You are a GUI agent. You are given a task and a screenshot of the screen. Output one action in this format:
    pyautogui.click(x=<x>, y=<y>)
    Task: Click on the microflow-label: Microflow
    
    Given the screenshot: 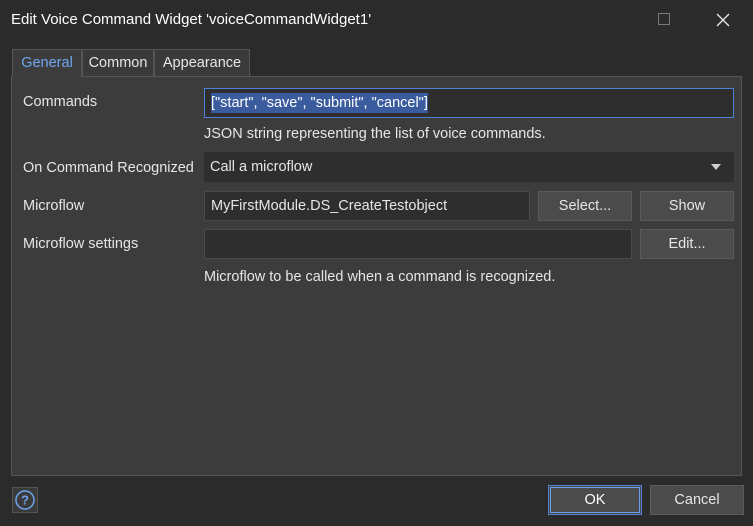 What is the action you would take?
    pyautogui.click(x=54, y=206)
    